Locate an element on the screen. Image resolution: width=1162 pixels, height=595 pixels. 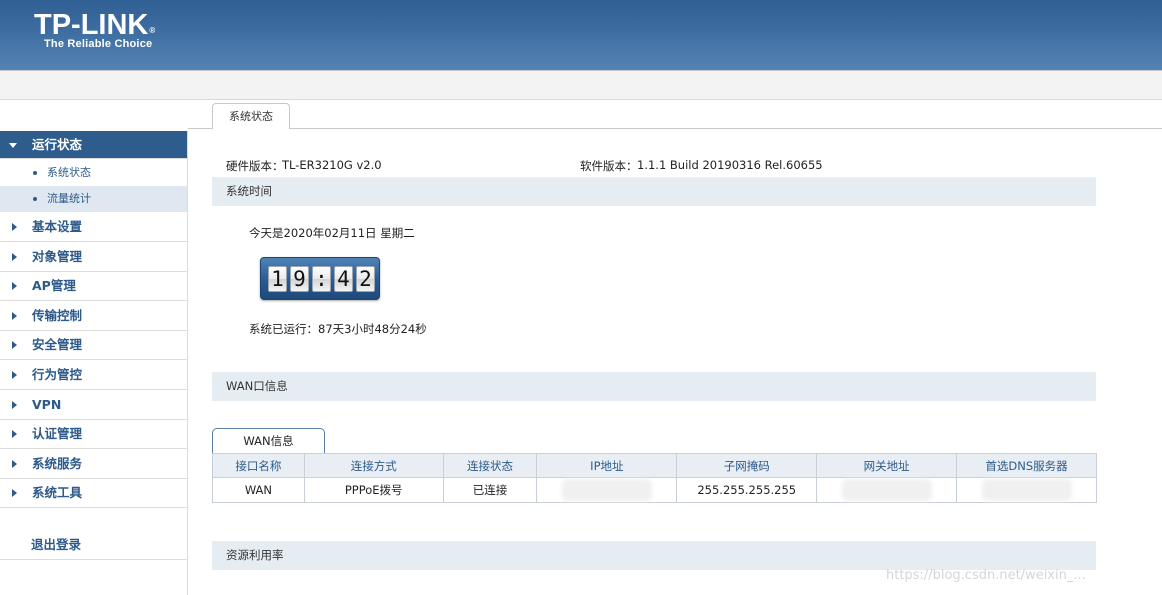
cell-ip-address is located at coordinates (607, 490).